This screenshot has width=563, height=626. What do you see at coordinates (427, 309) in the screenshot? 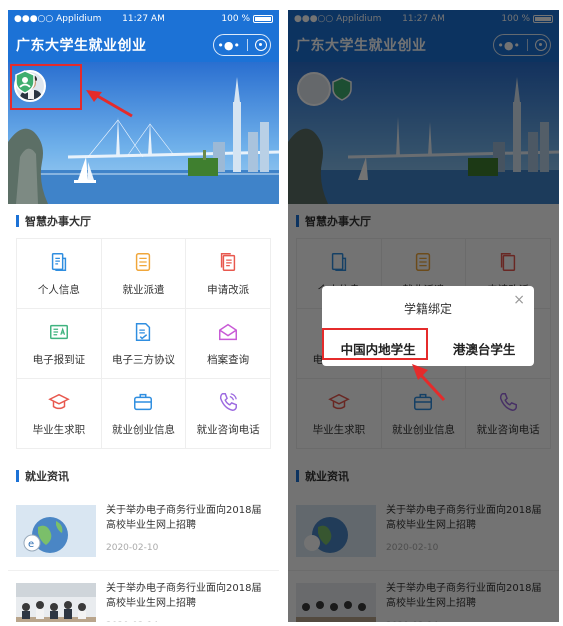
I see `dialog-title: 学籍绑定` at bounding box center [427, 309].